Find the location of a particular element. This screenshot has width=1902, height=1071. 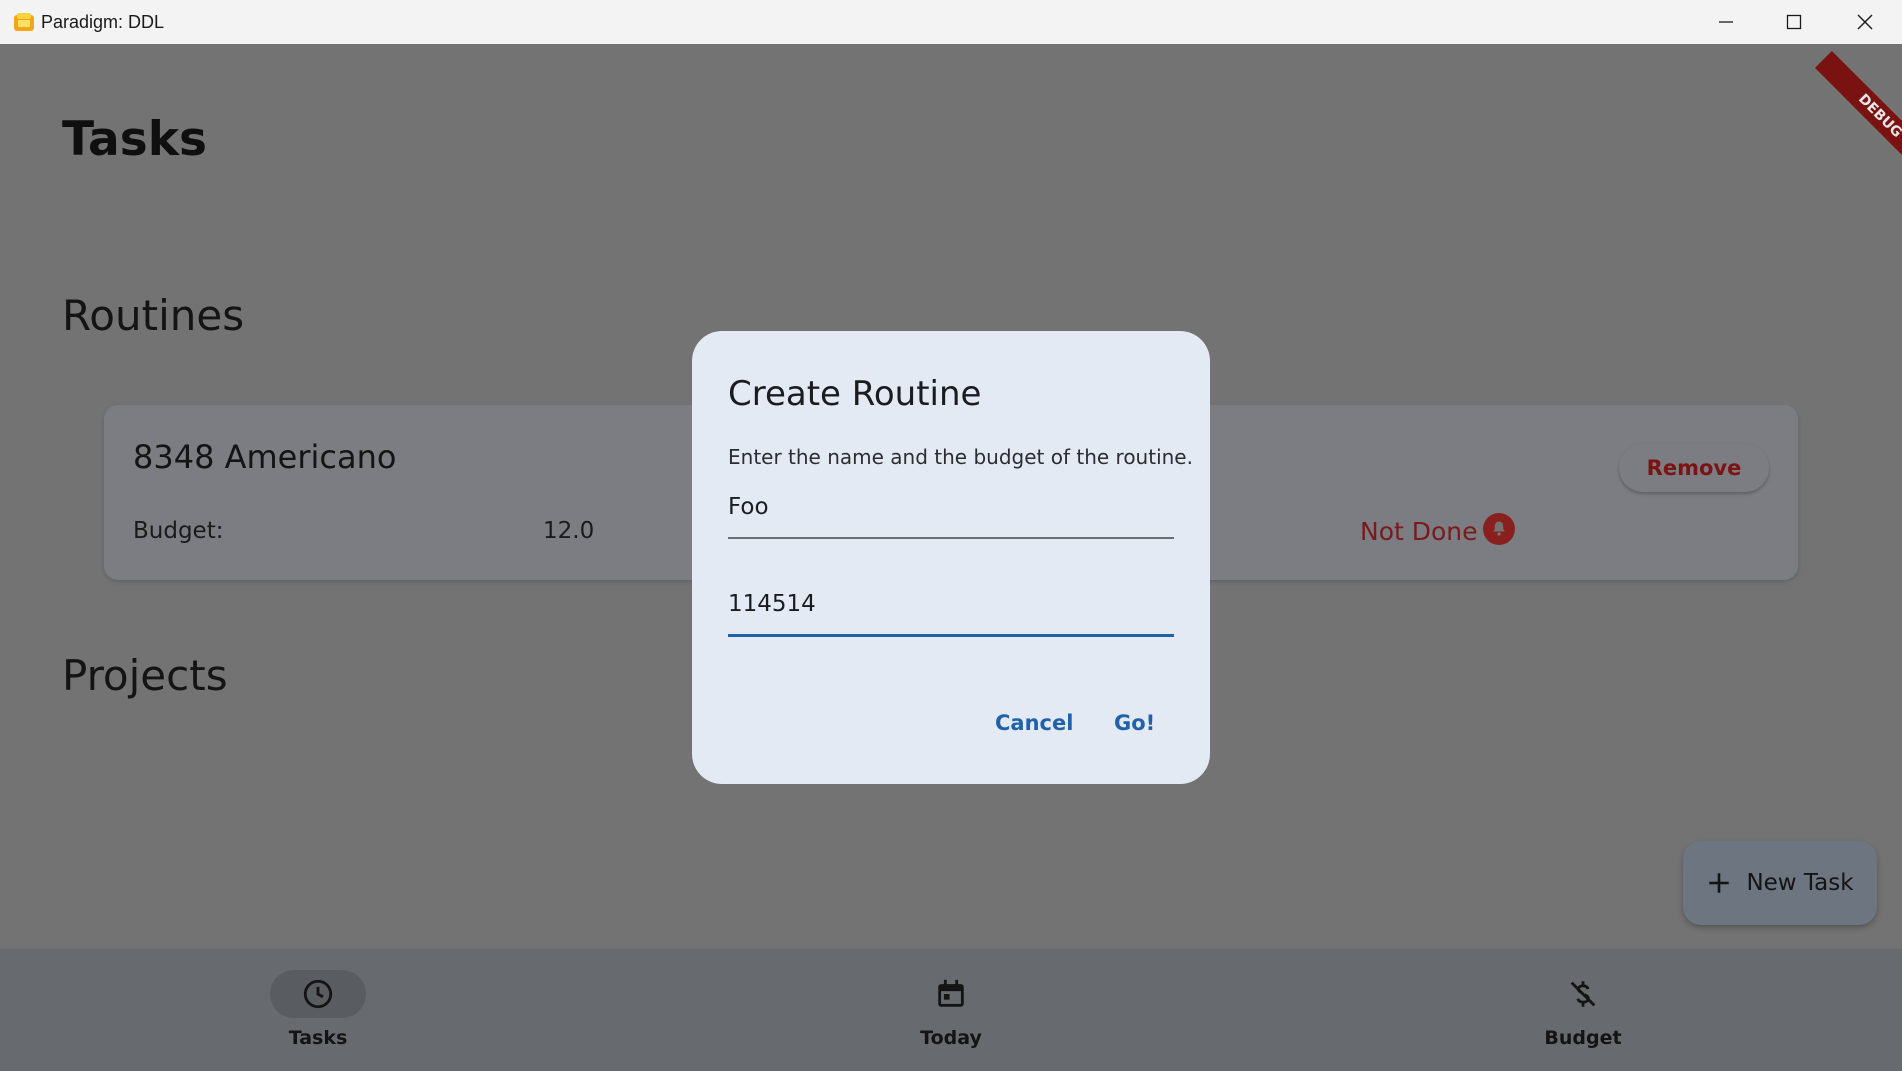

nav-label-budget: Budget is located at coordinates (1583, 1038).